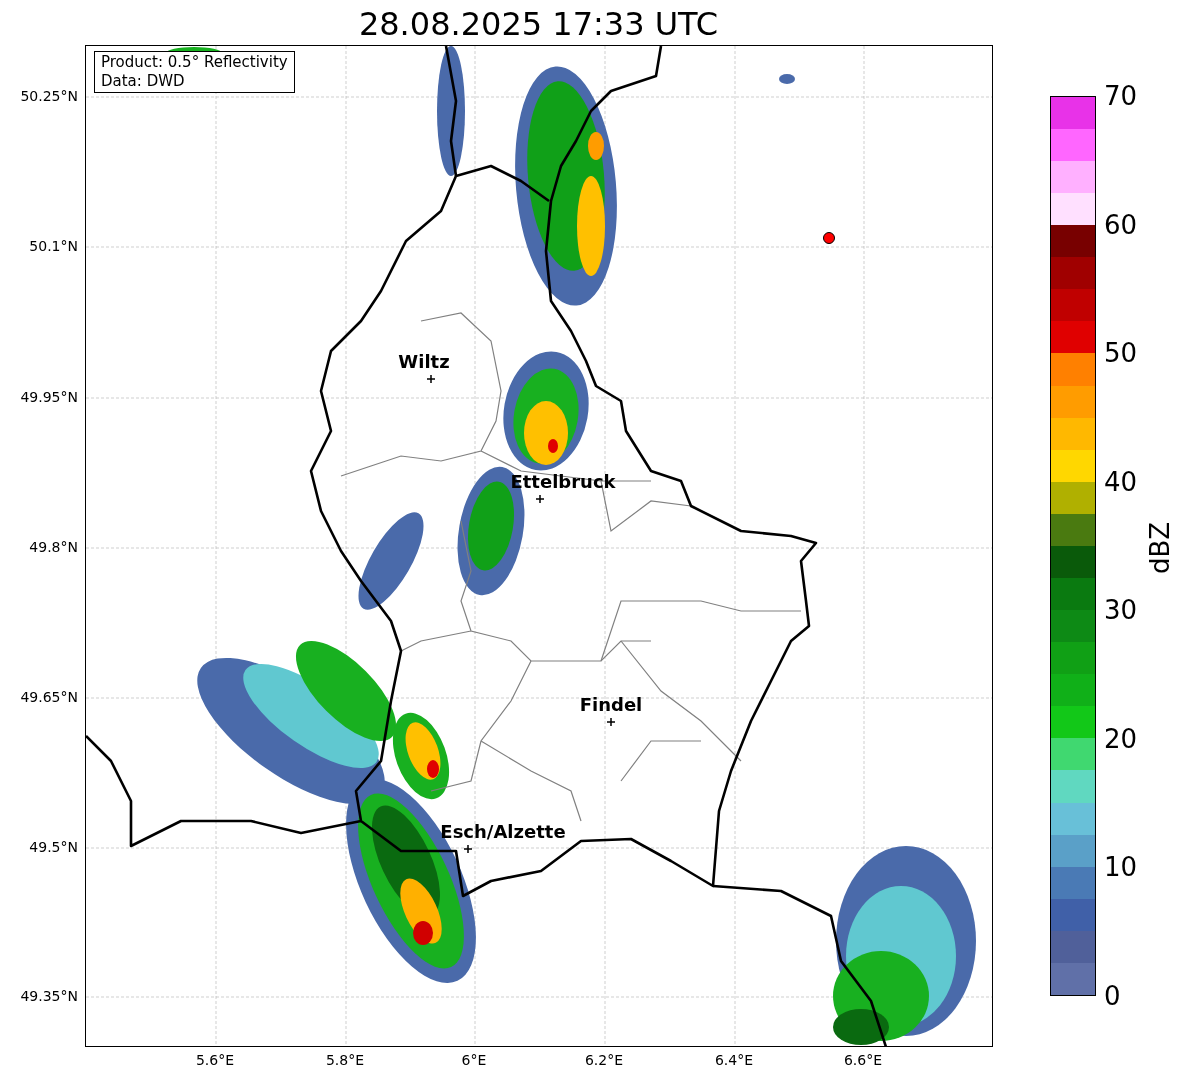  Describe the element at coordinates (611, 705) in the screenshot. I see `city-label: Findel` at that location.